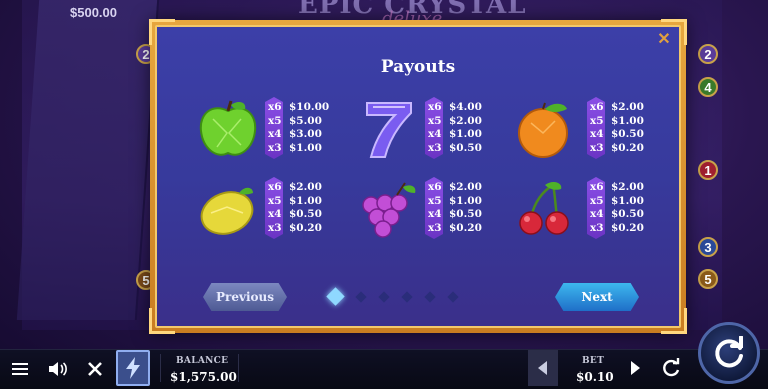 The width and height of the screenshot is (768, 389). What do you see at coordinates (389, 130) in the screenshot?
I see `seven-icon` at bounding box center [389, 130].